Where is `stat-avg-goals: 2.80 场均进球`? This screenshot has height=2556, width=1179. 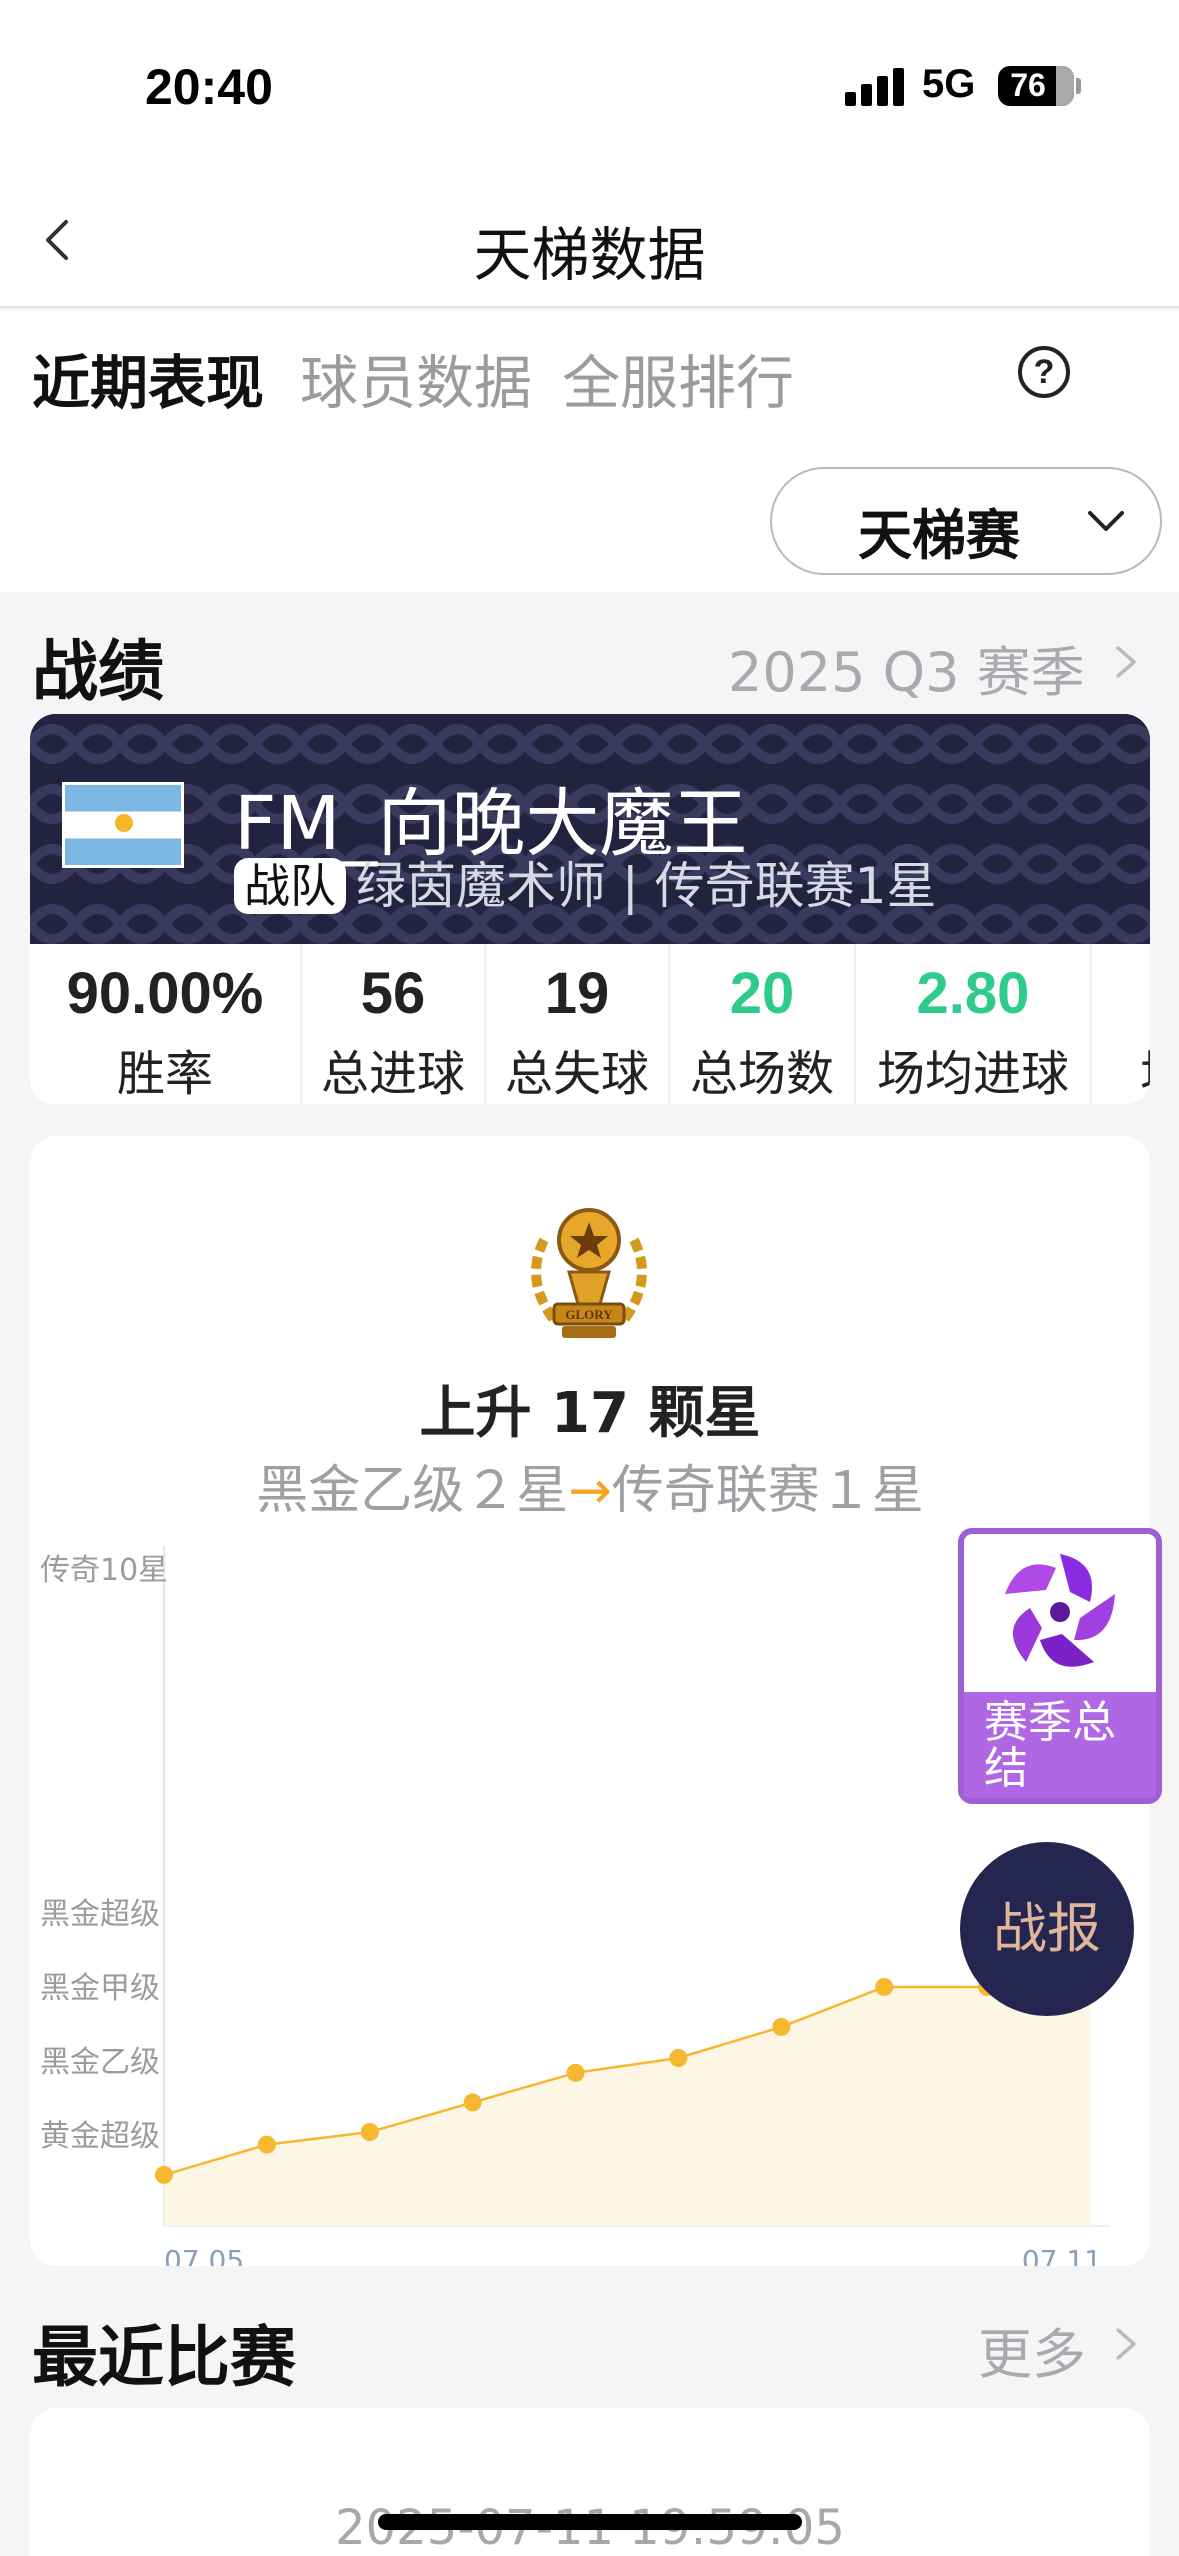 stat-avg-goals: 2.80 场均进球 is located at coordinates (974, 1024).